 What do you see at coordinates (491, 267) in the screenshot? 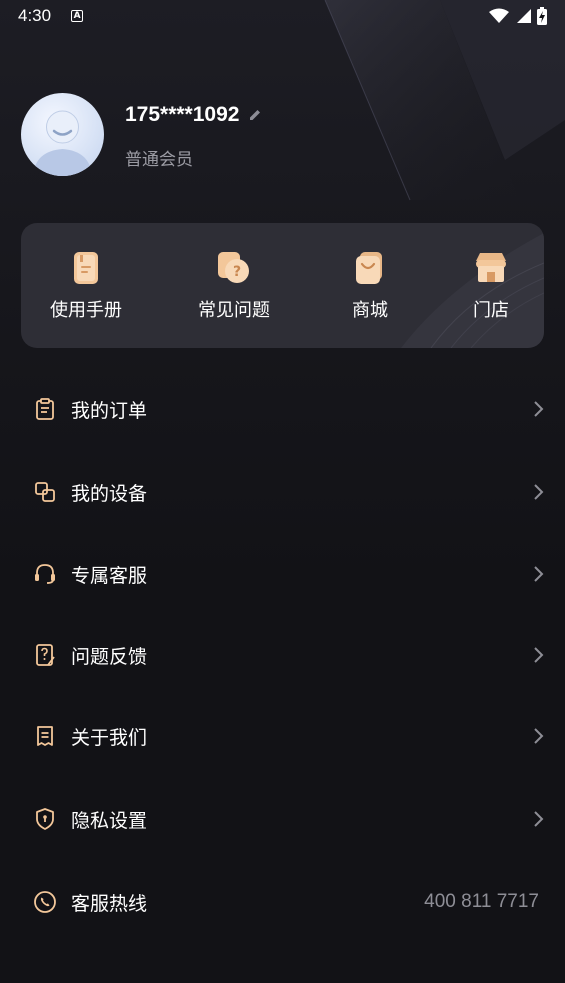
I see `store-icon` at bounding box center [491, 267].